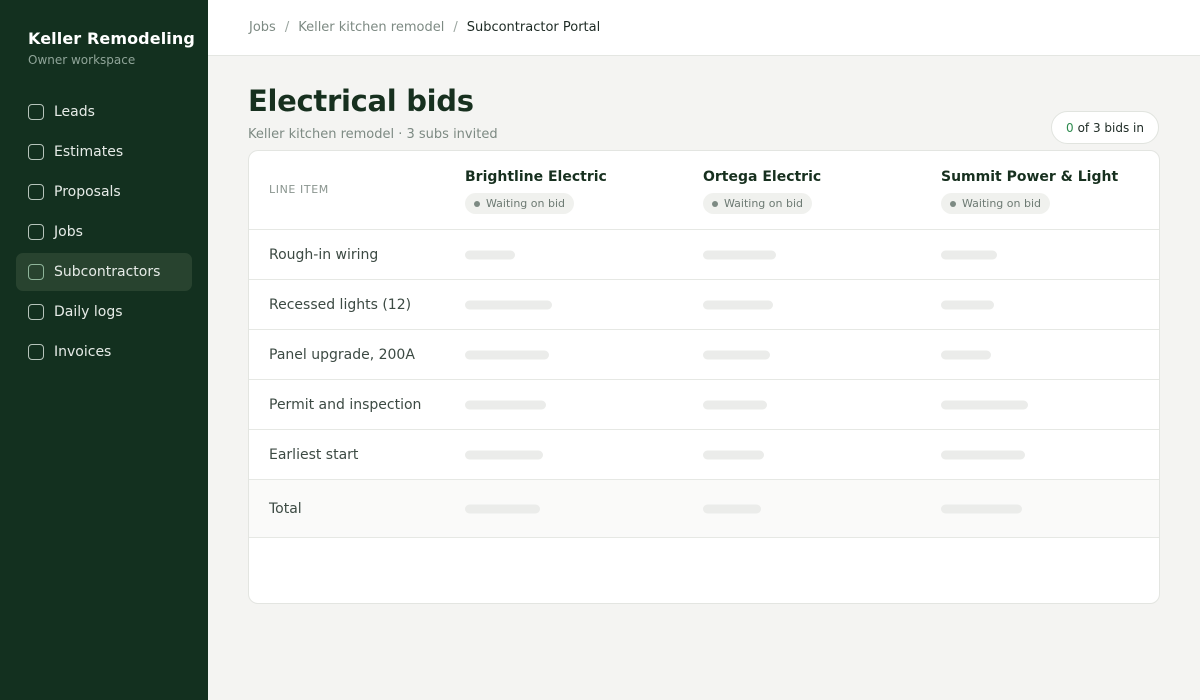 The height and width of the screenshot is (700, 1200). Describe the element at coordinates (36, 112) in the screenshot. I see `leads-icon` at that location.